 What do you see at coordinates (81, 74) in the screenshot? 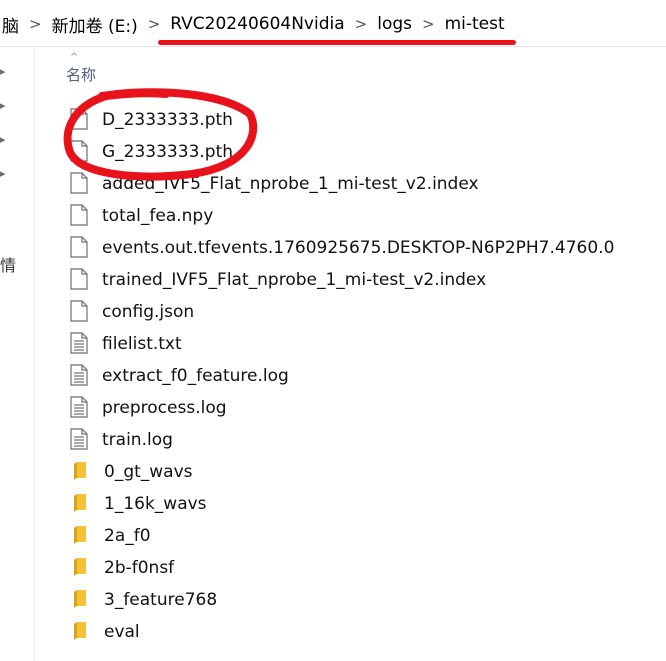
I see `column-header-name: 名称` at bounding box center [81, 74].